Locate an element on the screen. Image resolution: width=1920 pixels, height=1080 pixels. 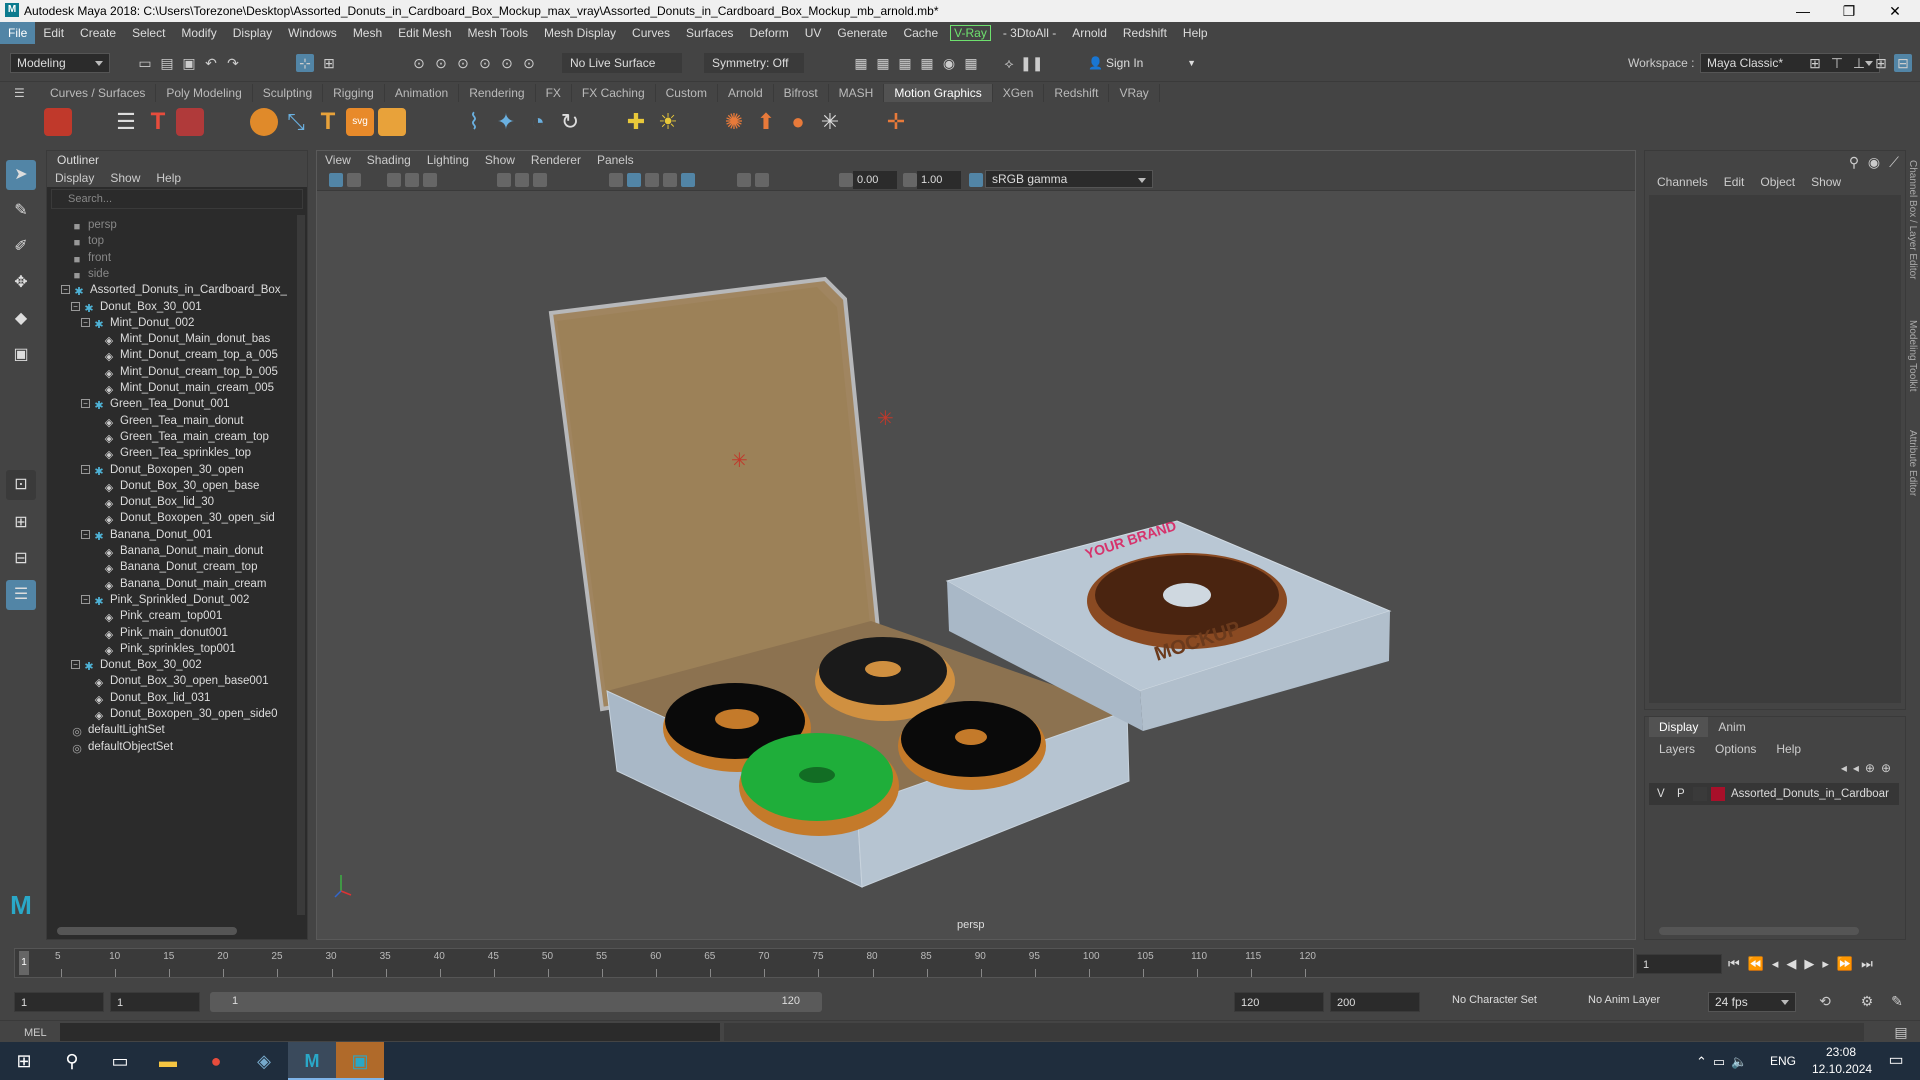
fps-dropdown: 24 fps is located at coordinates (1752, 1002).